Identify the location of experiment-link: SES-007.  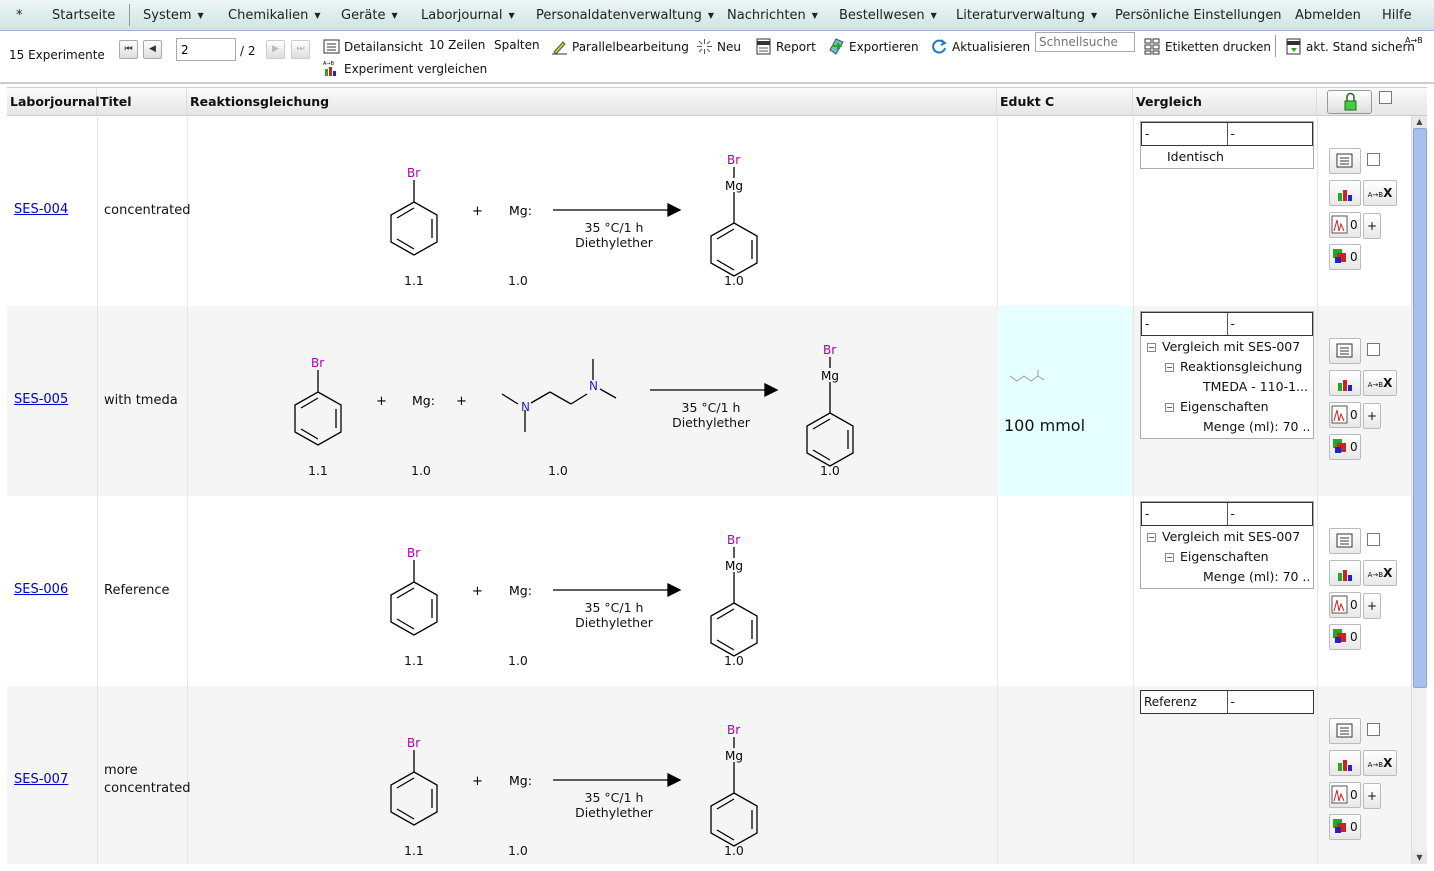
(41, 779).